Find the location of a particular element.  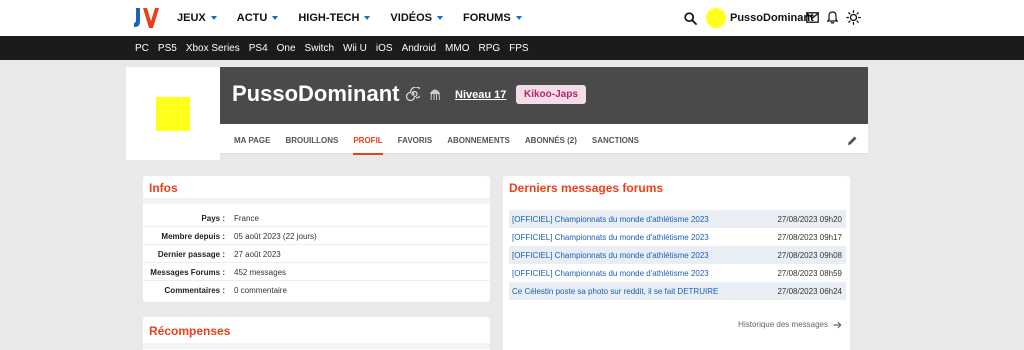

message-date: 27/08/2023 09h08 is located at coordinates (809, 255).